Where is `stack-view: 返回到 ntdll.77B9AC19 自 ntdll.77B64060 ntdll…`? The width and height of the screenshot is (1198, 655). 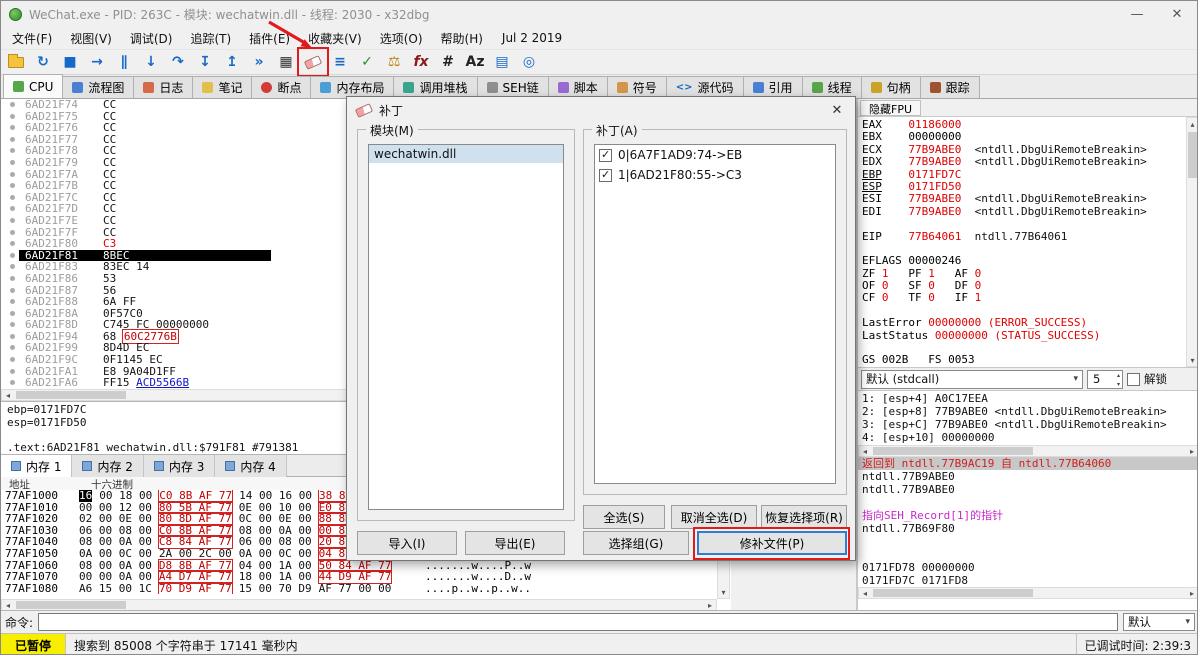
stack-view: 返回到 ntdll.77B9AC19 自 ntdll.77B64060 ntdll… is located at coordinates (1027, 522).